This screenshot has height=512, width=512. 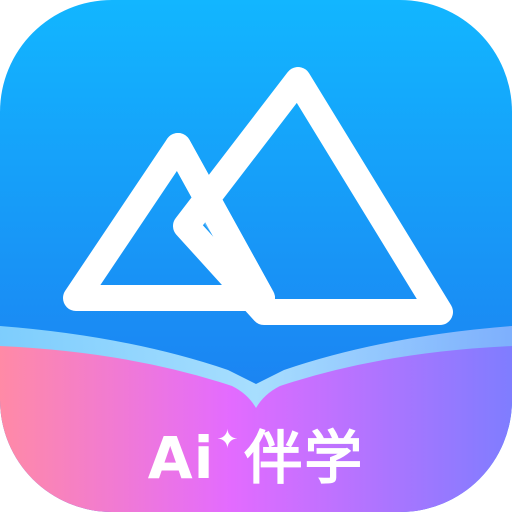 I want to click on sparkle-icon: ✦, so click(x=227, y=440).